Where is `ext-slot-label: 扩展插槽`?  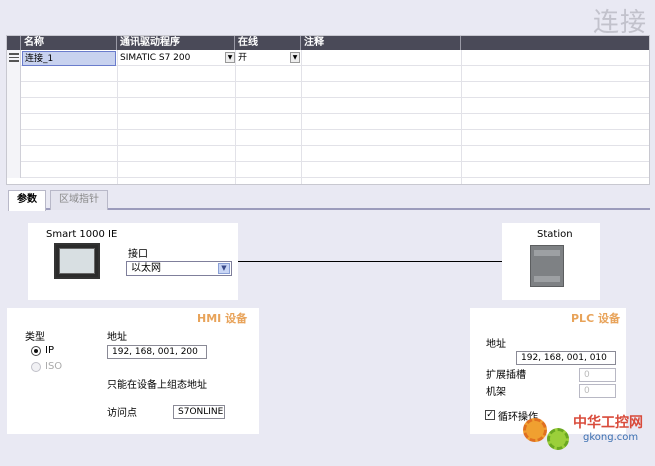
ext-slot-label: 扩展插槽 is located at coordinates (506, 375).